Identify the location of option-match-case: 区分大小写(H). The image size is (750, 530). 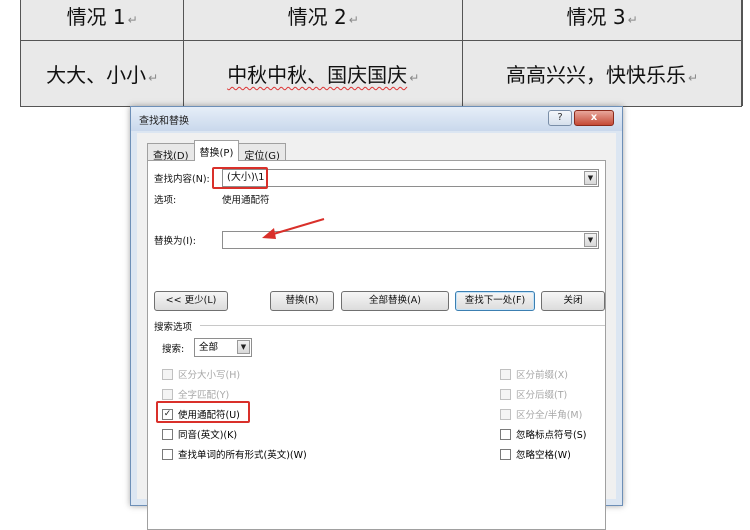
(201, 374).